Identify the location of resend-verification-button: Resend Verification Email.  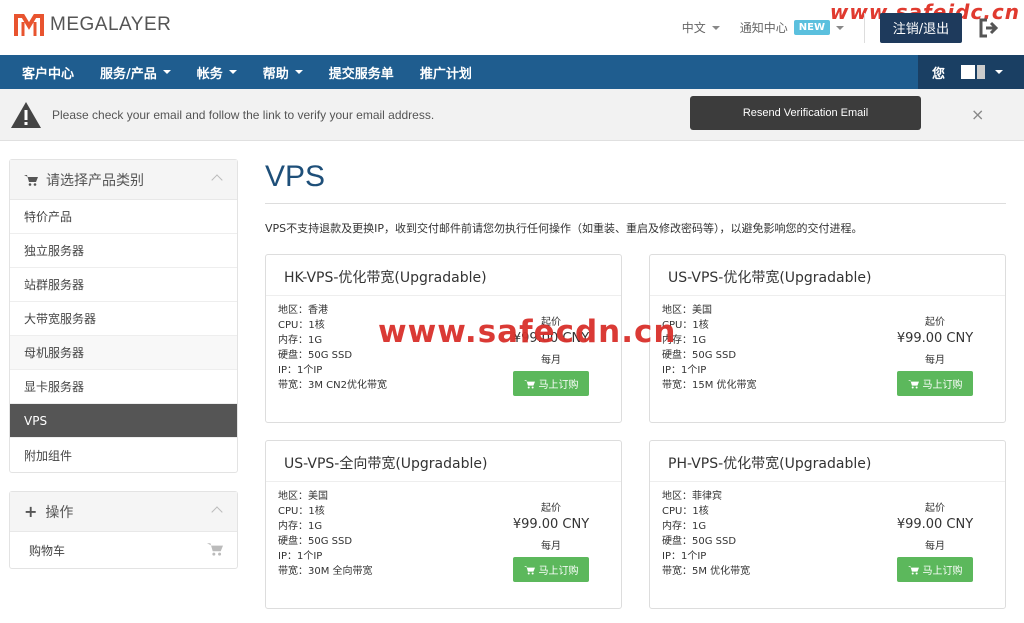
(805, 113).